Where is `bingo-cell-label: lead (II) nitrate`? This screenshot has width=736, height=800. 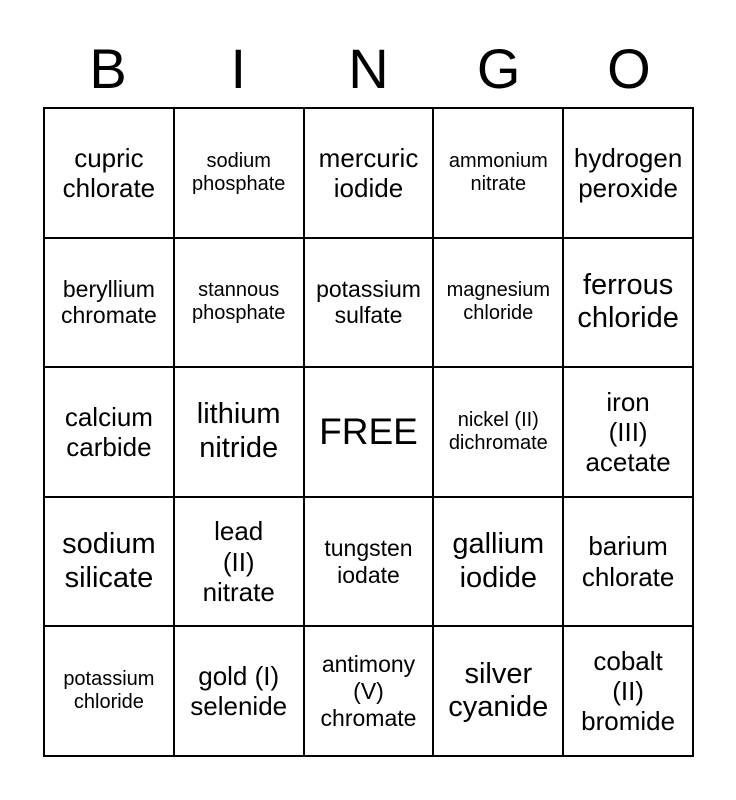
bingo-cell-label: lead (II) nitrate is located at coordinates (238, 561).